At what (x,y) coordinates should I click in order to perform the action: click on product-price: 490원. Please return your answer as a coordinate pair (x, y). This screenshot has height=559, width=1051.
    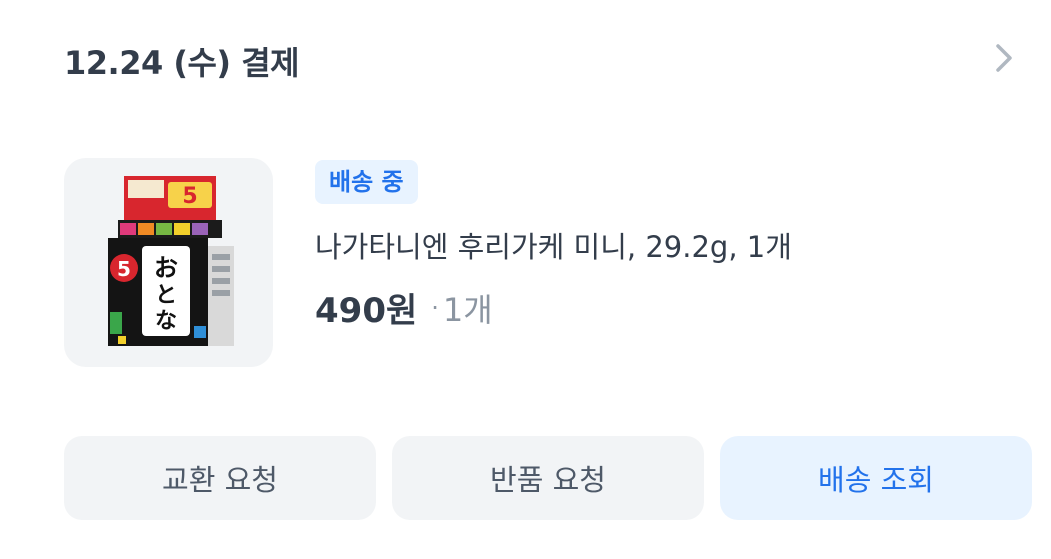
    Looking at the image, I should click on (366, 311).